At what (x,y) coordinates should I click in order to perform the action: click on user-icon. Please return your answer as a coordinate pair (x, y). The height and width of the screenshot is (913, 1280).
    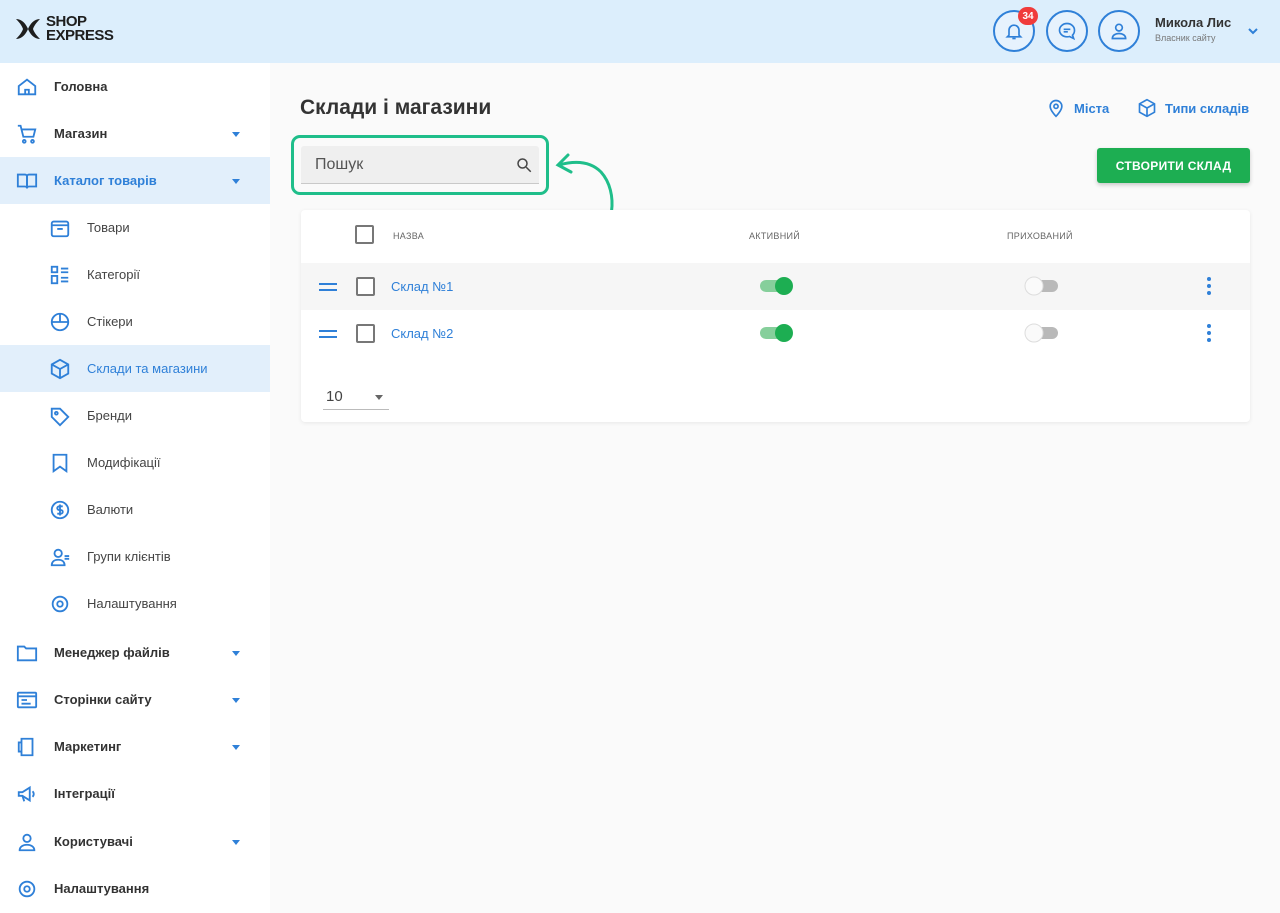
    Looking at the image, I should click on (1119, 31).